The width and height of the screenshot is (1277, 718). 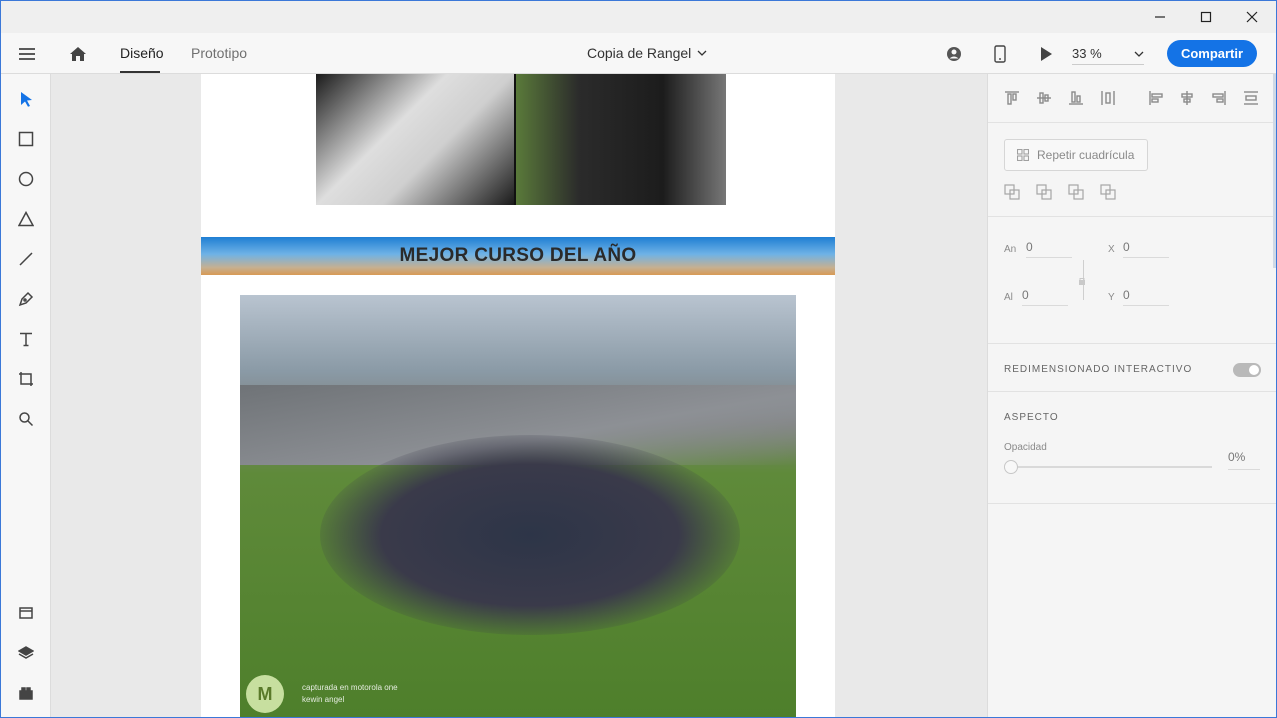 I want to click on layers-button, so click(x=26, y=653).